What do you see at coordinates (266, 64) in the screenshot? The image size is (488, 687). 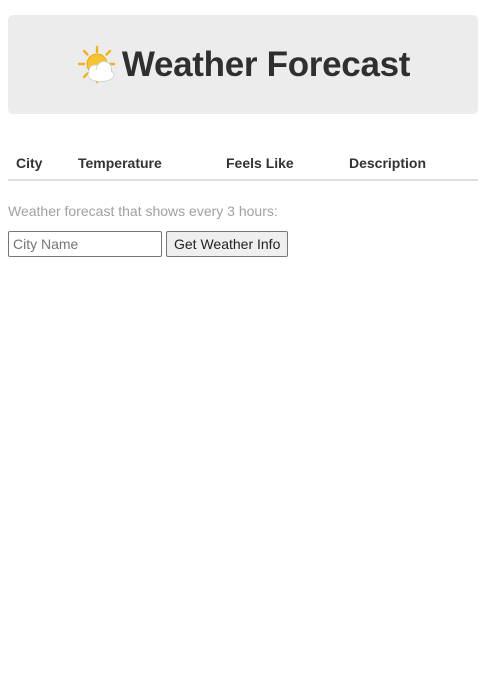 I see `page-title: Weather Forecast` at bounding box center [266, 64].